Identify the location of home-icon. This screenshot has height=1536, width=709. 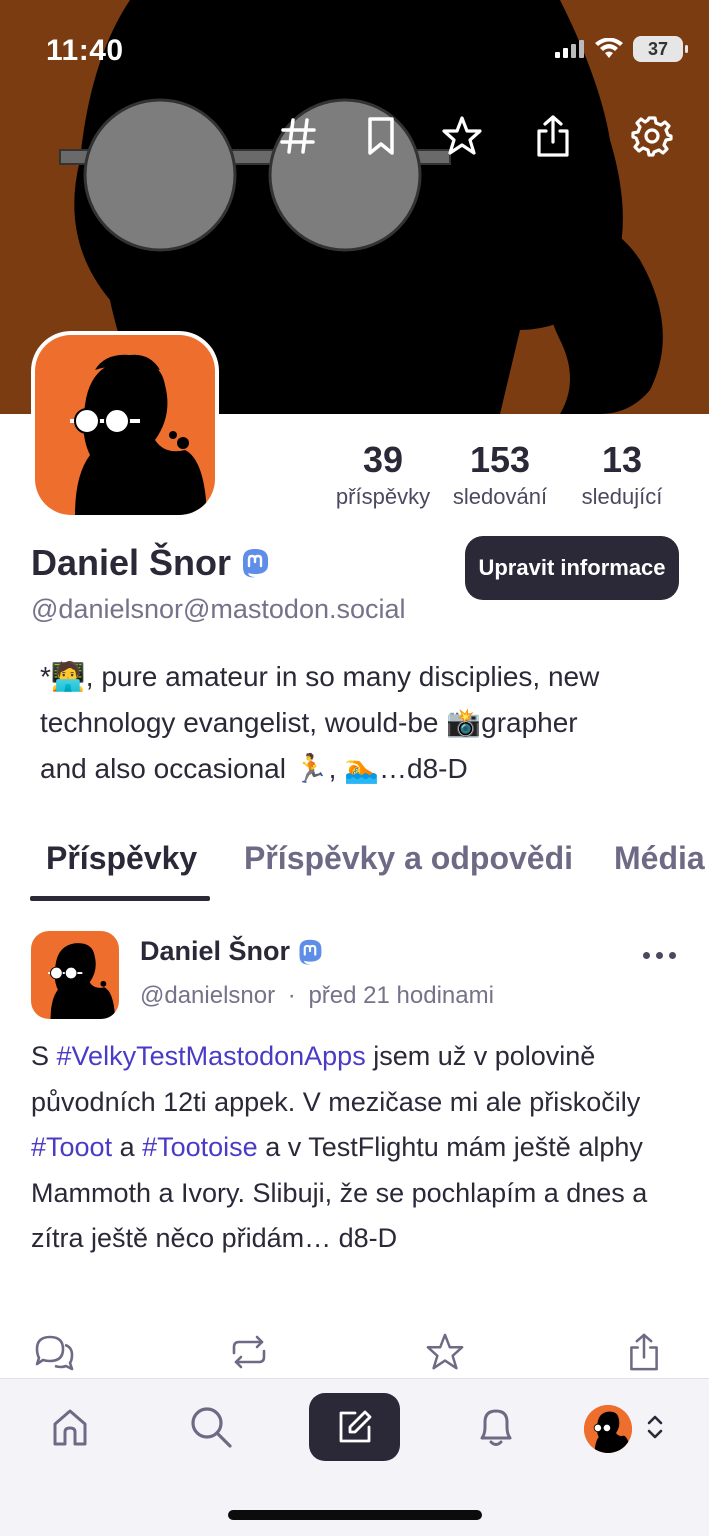
(70, 1427).